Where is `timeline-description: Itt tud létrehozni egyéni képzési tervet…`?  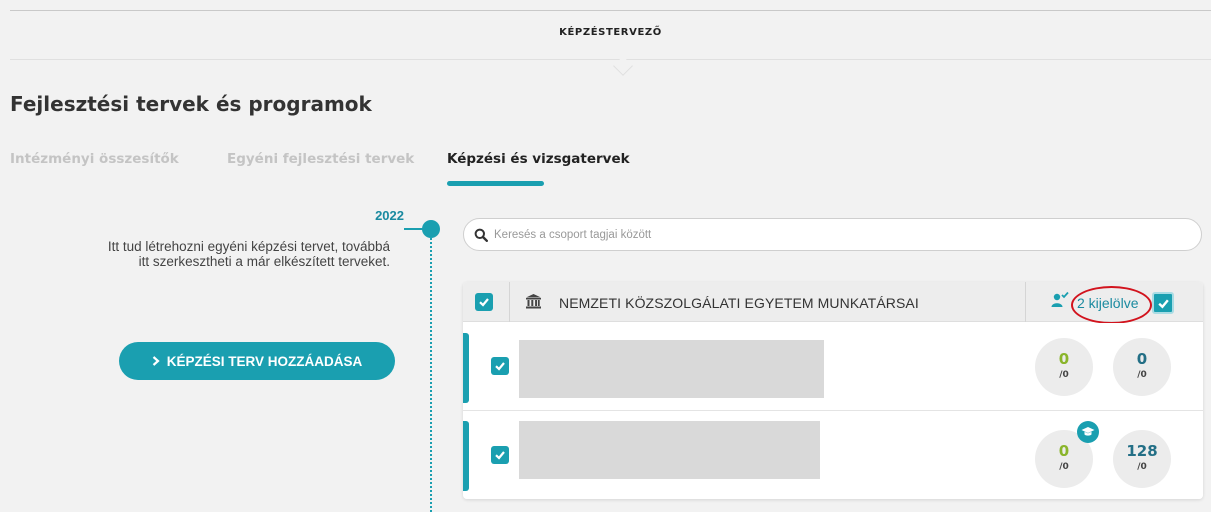
timeline-description: Itt tud létrehozni egyéni képzési tervet… is located at coordinates (248, 254).